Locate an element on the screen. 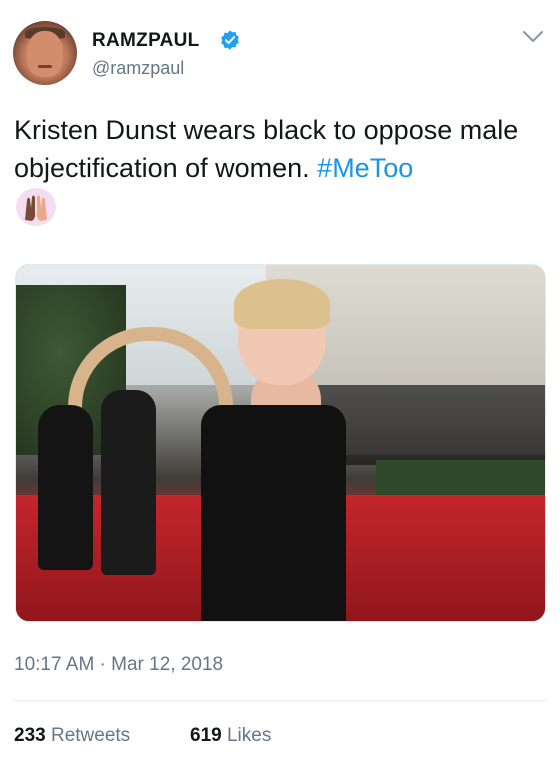 The width and height of the screenshot is (560, 767). likes-count: 619 is located at coordinates (206, 735).